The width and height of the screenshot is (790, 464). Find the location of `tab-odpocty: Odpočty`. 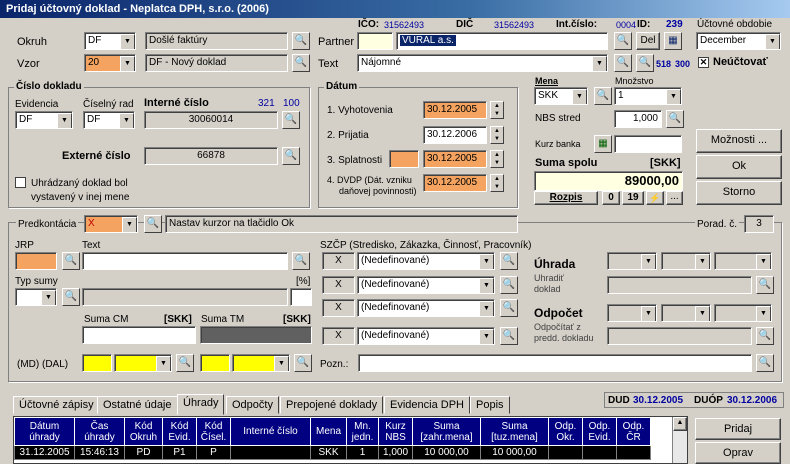

tab-odpocty: Odpočty is located at coordinates (252, 405).